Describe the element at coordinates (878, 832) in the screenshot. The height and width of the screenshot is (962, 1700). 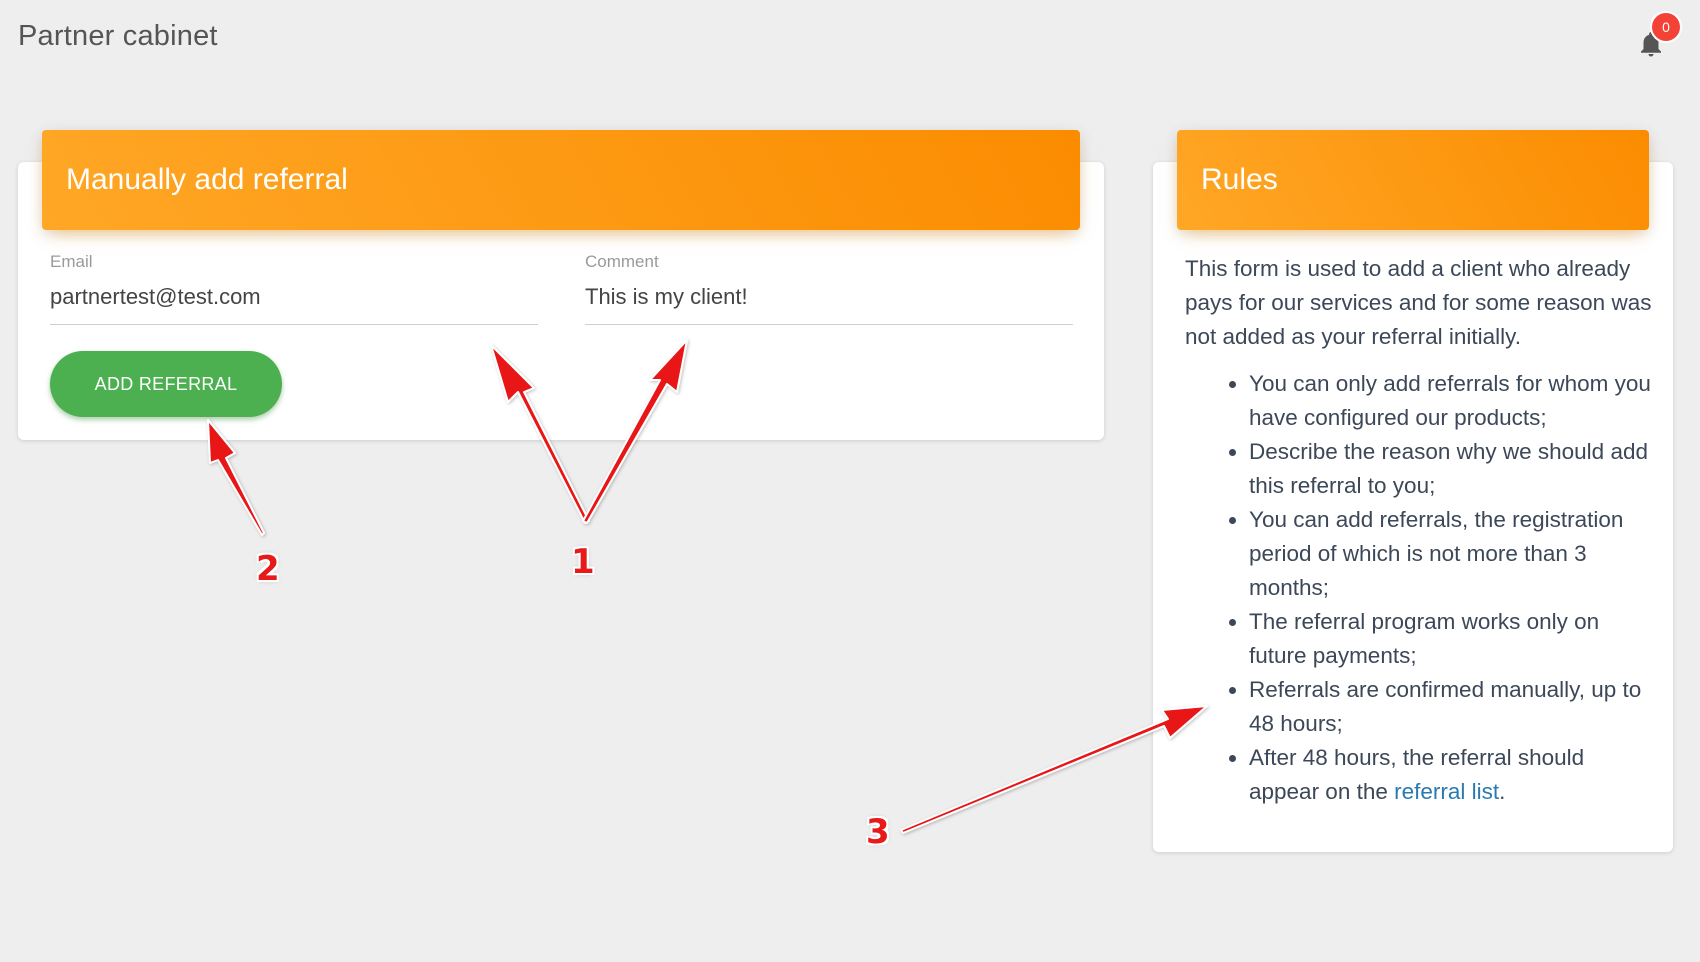
I see `annotation-label-3: 3` at that location.